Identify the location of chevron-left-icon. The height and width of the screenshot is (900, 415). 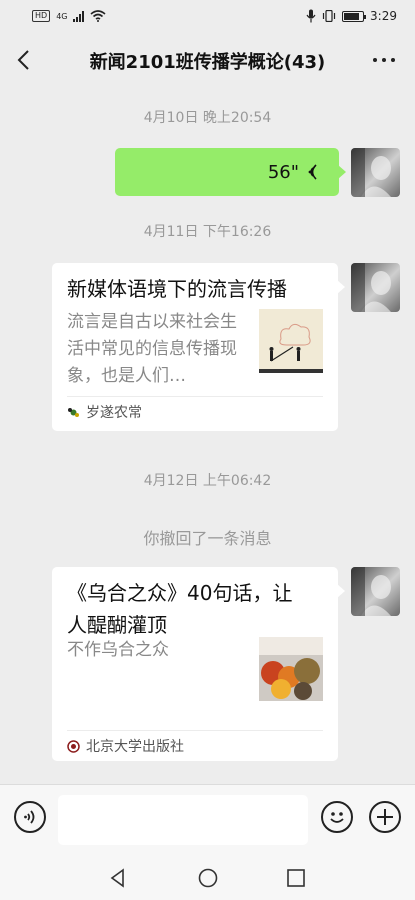
(26, 60).